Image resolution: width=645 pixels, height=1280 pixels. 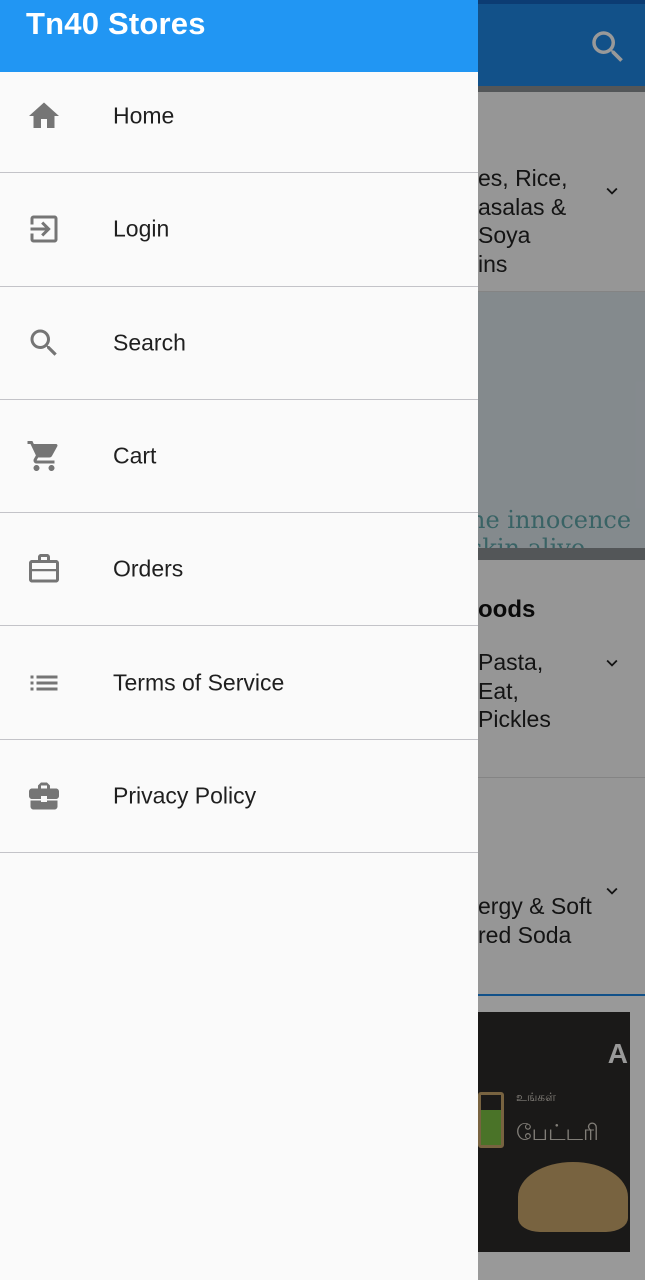 I want to click on drawer-item-home: Home, so click(x=239, y=117).